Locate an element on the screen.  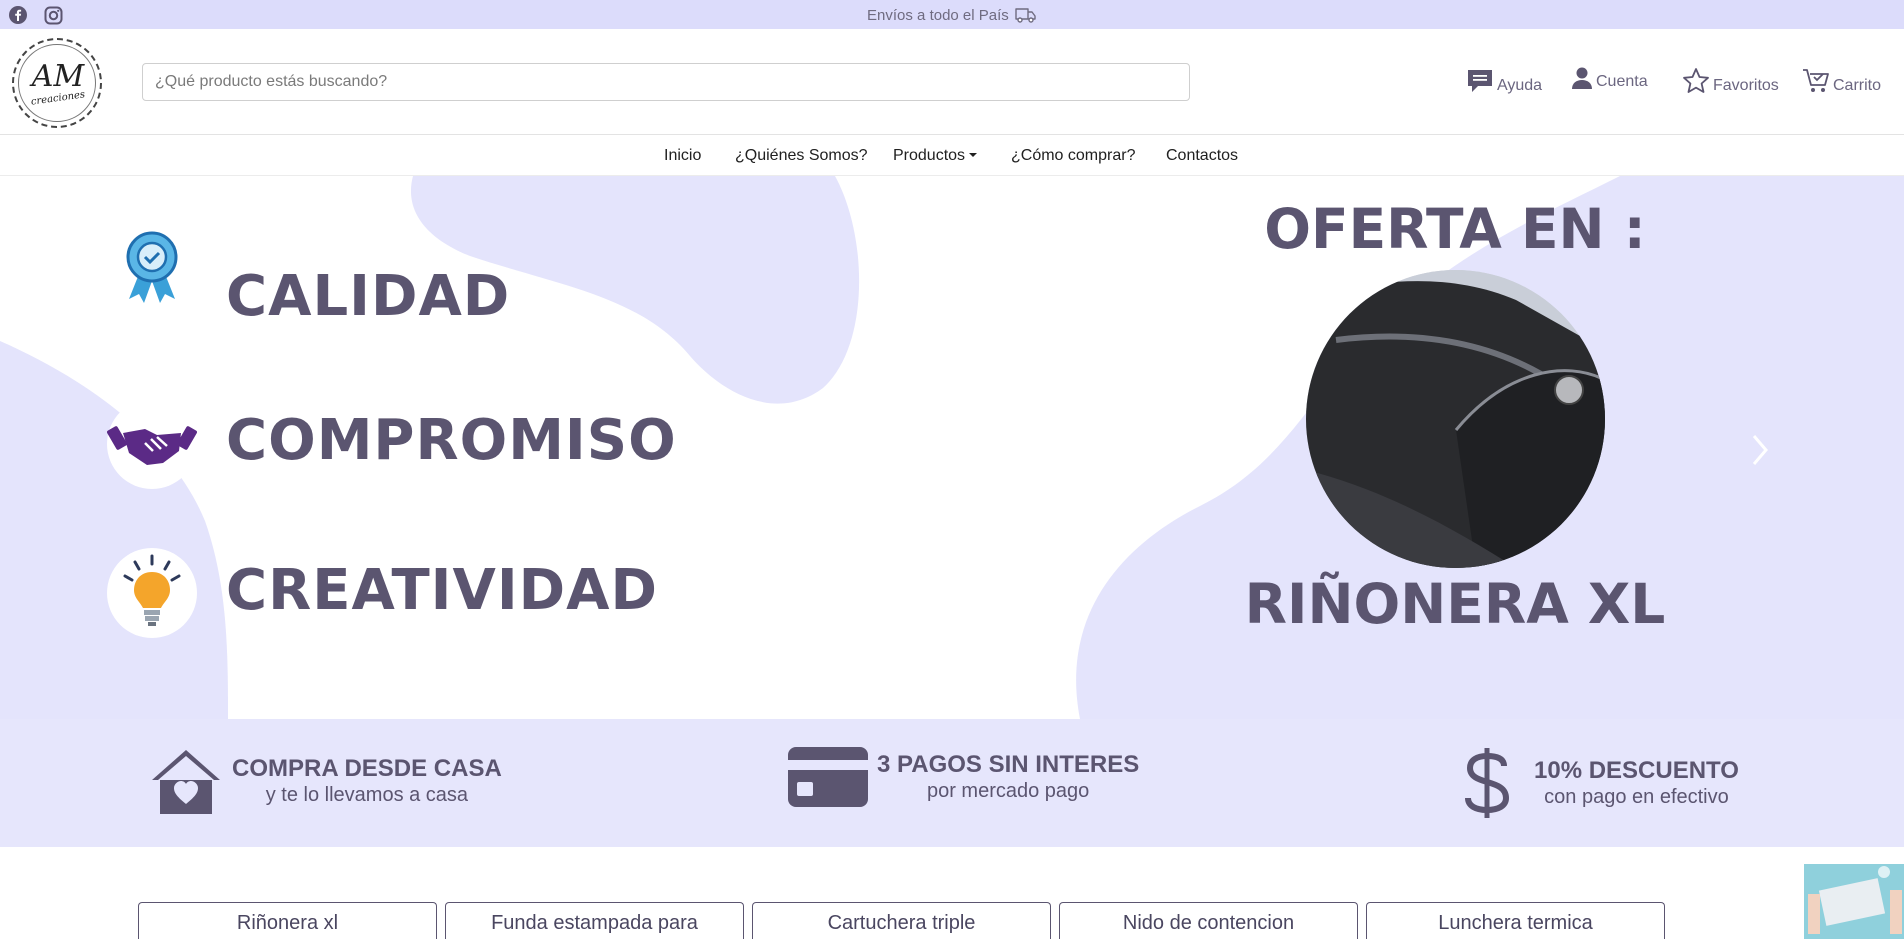
favorites-link: Favoritos is located at coordinates (1730, 81).